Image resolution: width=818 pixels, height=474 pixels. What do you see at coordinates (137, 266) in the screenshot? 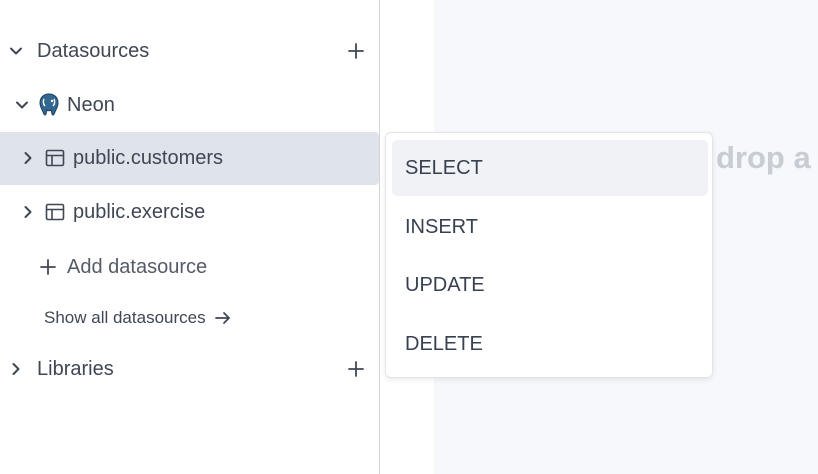
I see `add-datasource-label: Add datasource` at bounding box center [137, 266].